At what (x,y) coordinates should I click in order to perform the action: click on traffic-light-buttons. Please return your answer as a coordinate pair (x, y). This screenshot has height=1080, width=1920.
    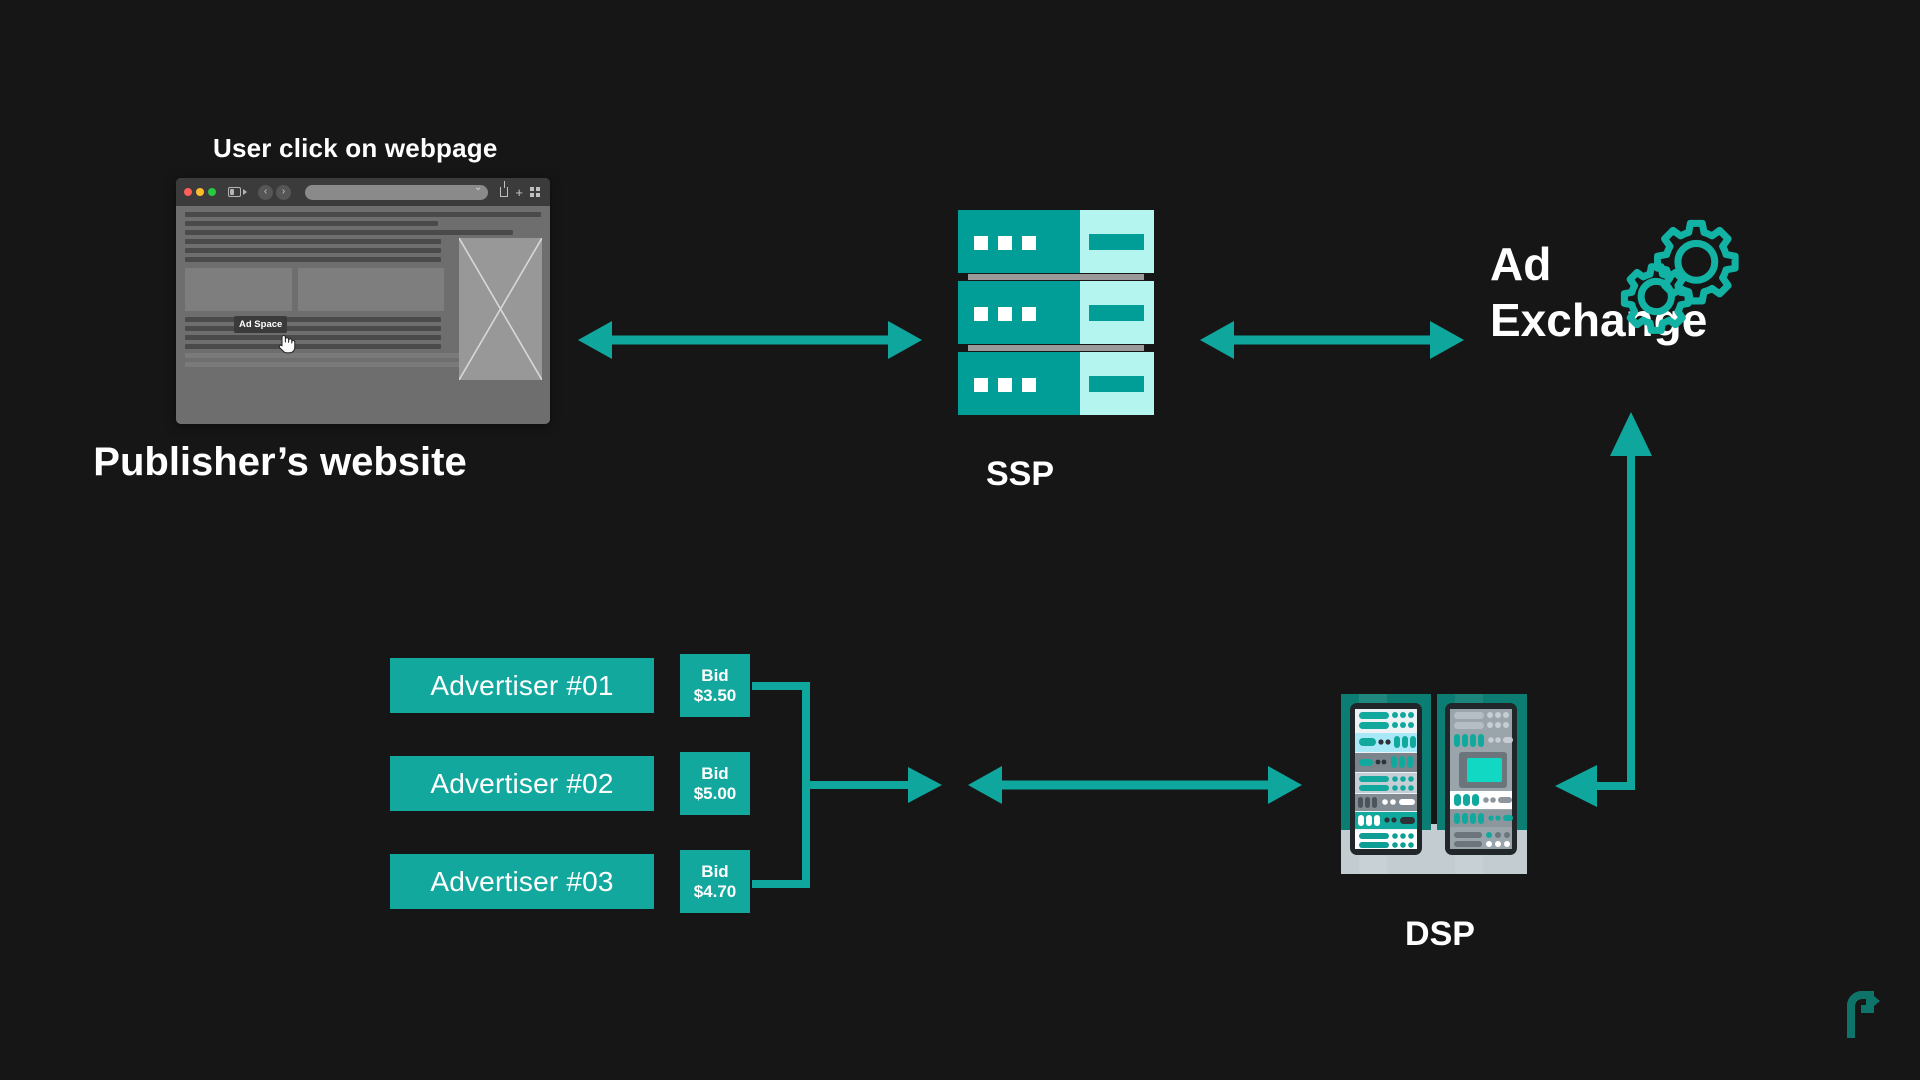
    Looking at the image, I should click on (200, 192).